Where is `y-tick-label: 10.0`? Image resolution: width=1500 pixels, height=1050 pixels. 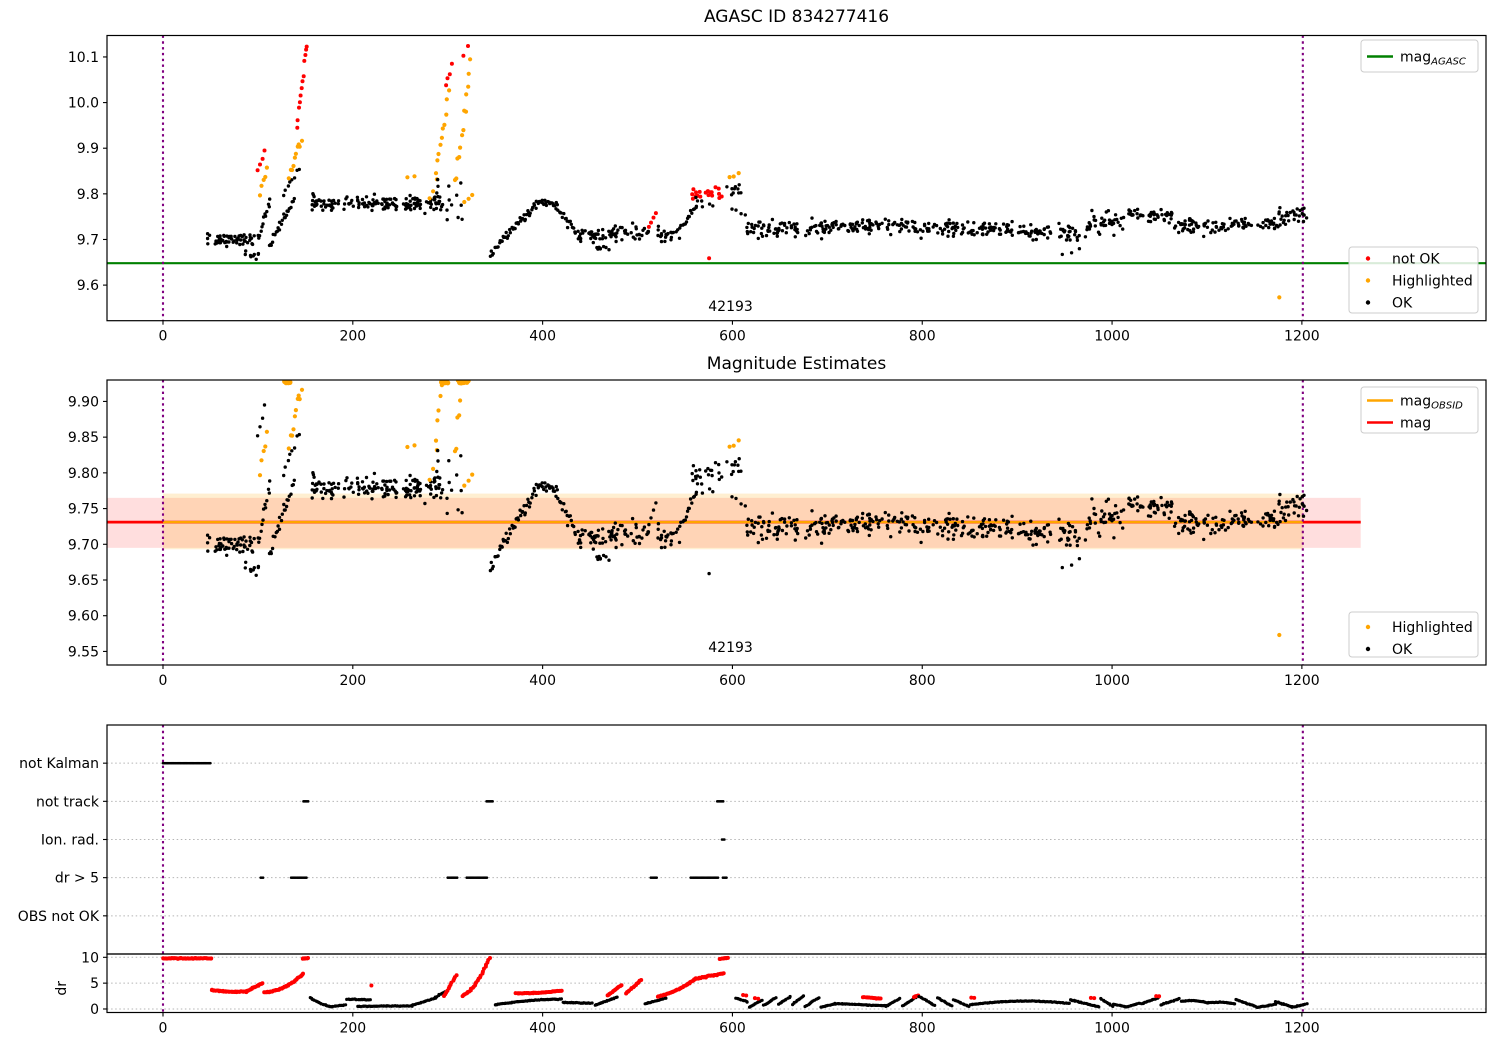 y-tick-label: 10.0 is located at coordinates (83, 104).